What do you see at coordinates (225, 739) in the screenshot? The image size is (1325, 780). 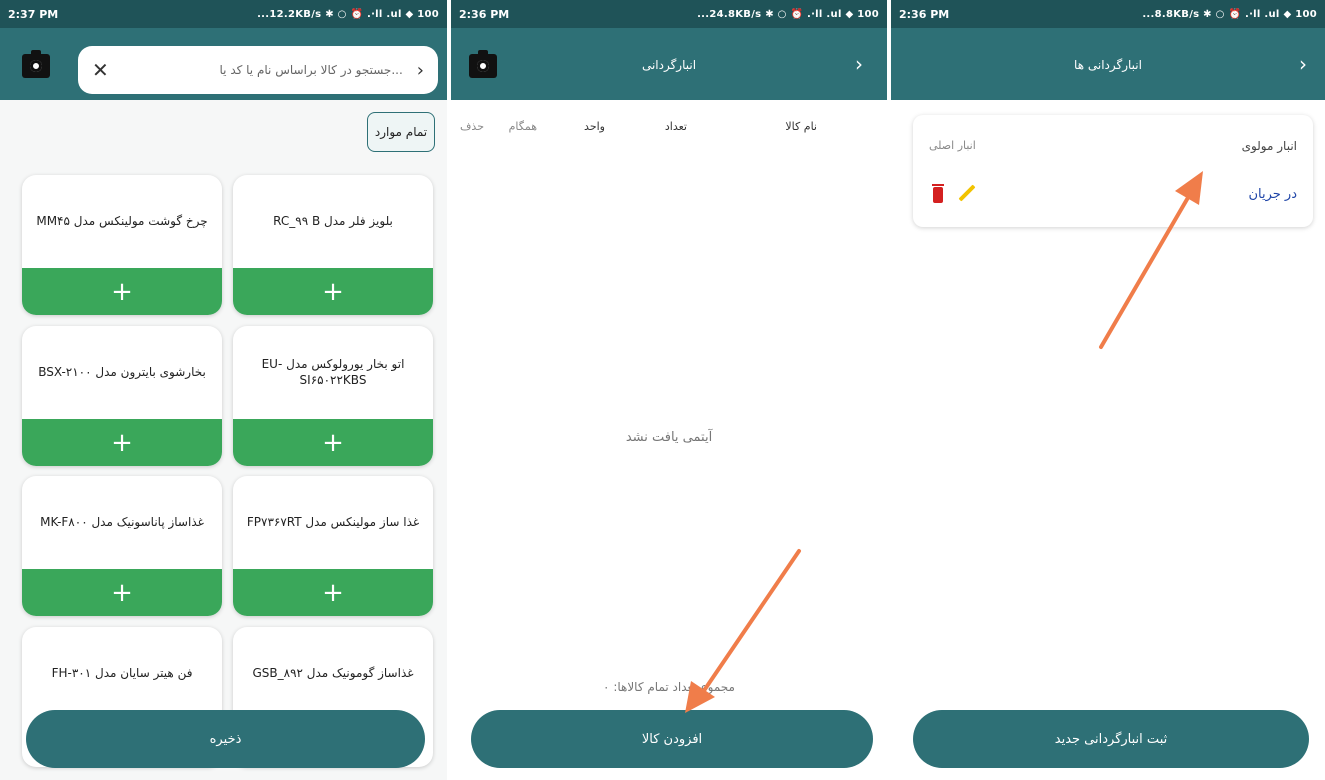 I see `save-button: ذخیره` at bounding box center [225, 739].